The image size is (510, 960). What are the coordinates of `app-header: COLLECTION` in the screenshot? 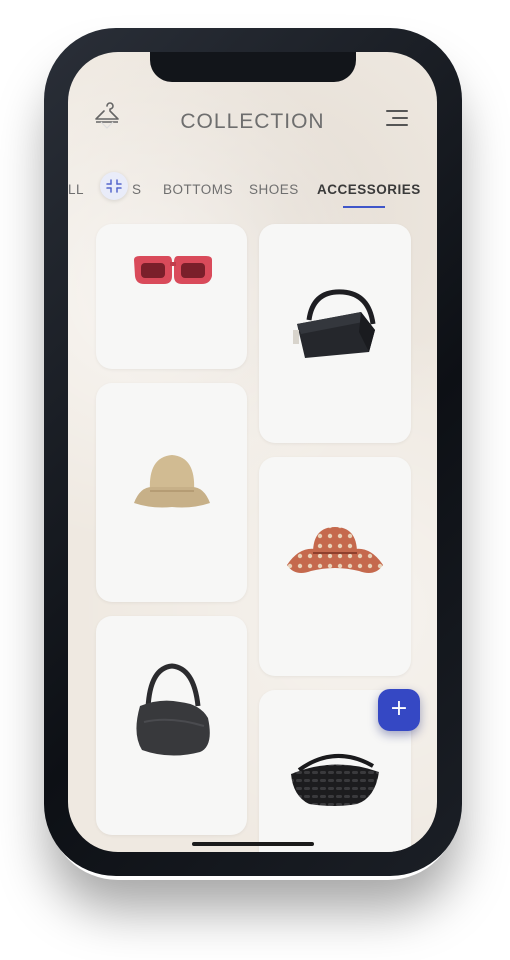 It's located at (252, 107).